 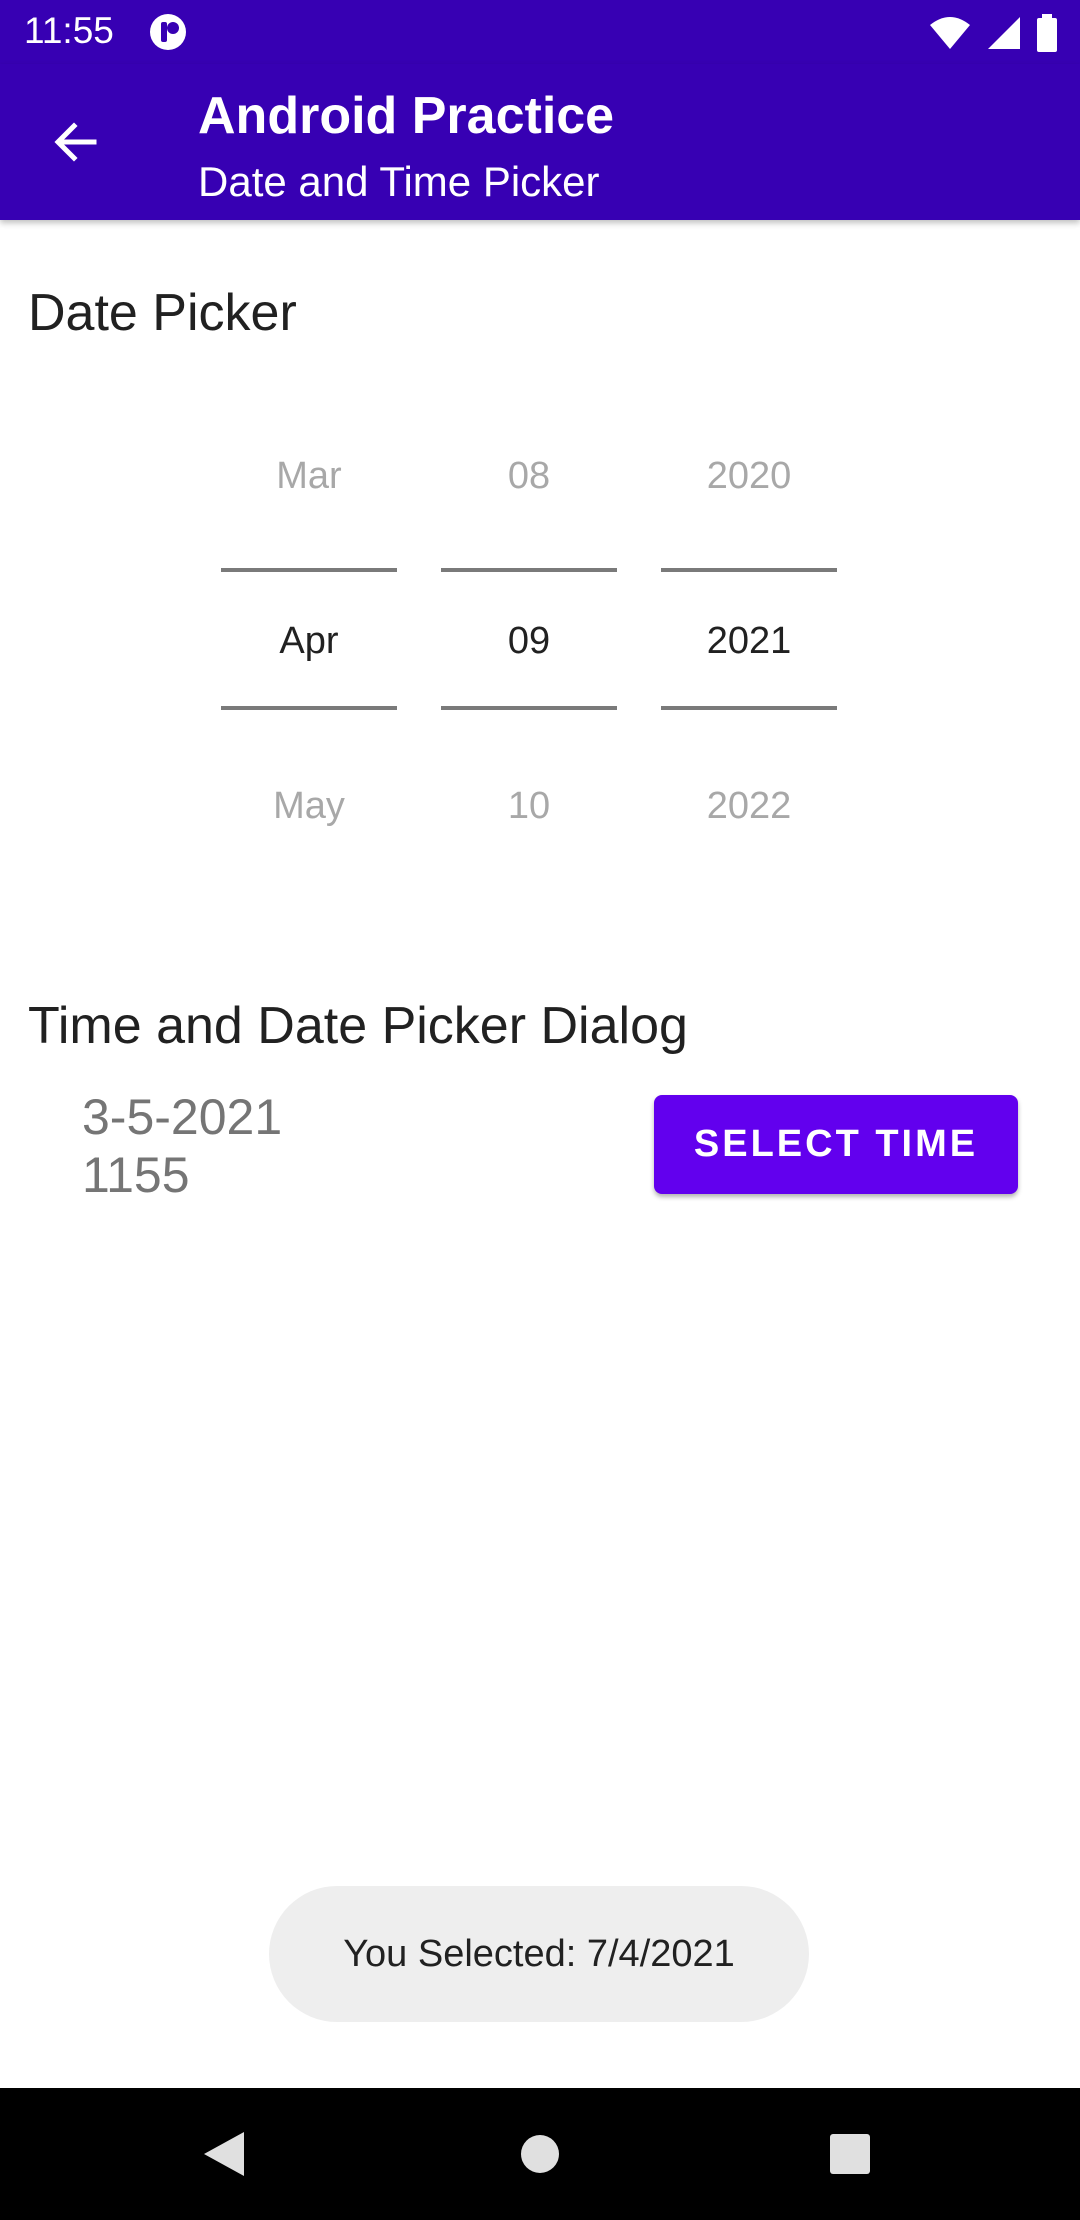 What do you see at coordinates (224, 2156) in the screenshot?
I see `back-icon` at bounding box center [224, 2156].